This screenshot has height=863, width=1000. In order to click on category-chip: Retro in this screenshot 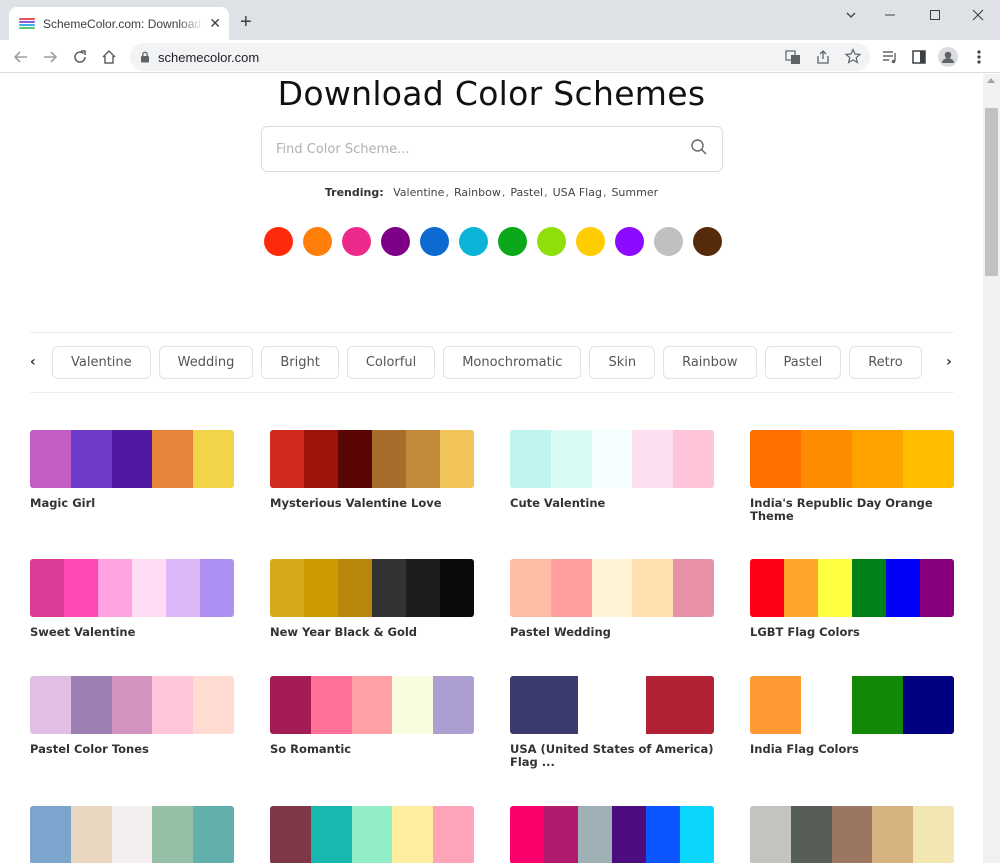, I will do `click(885, 362)`.